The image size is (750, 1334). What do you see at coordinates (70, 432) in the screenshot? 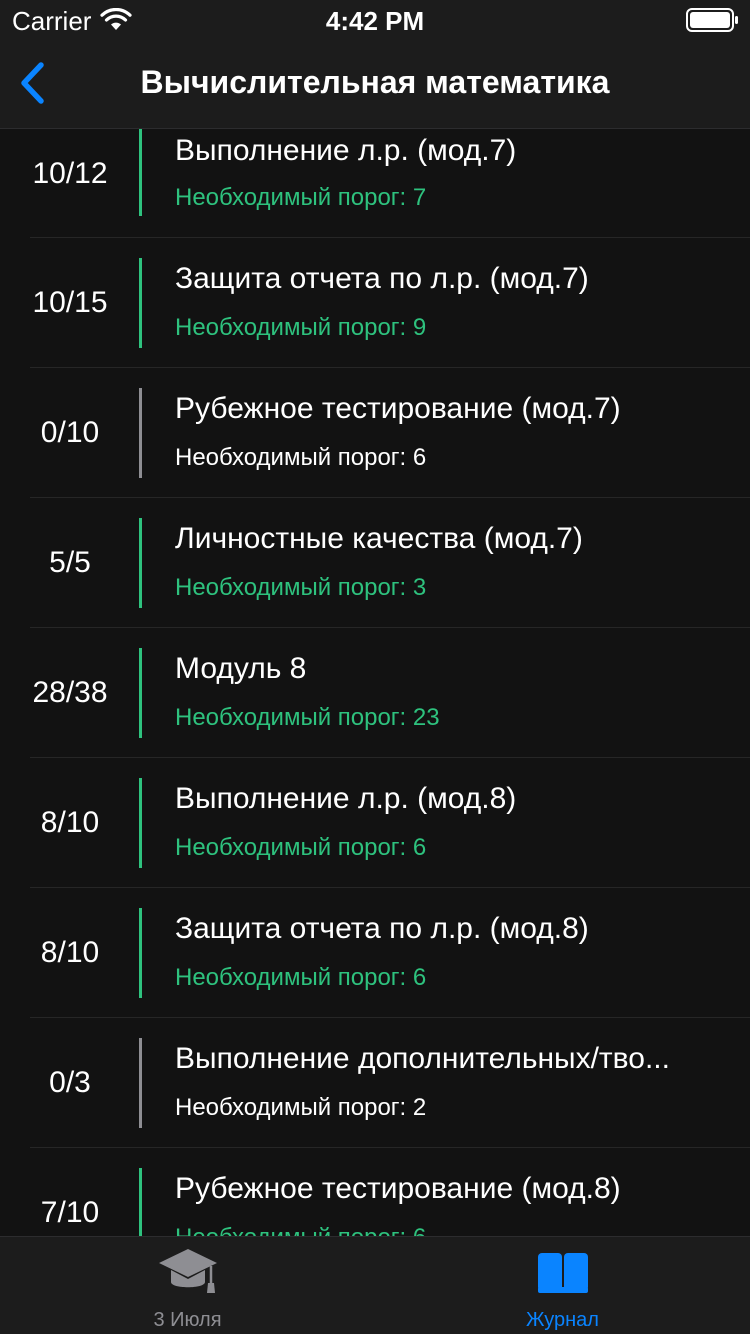
I see `score-label: 0/10` at bounding box center [70, 432].